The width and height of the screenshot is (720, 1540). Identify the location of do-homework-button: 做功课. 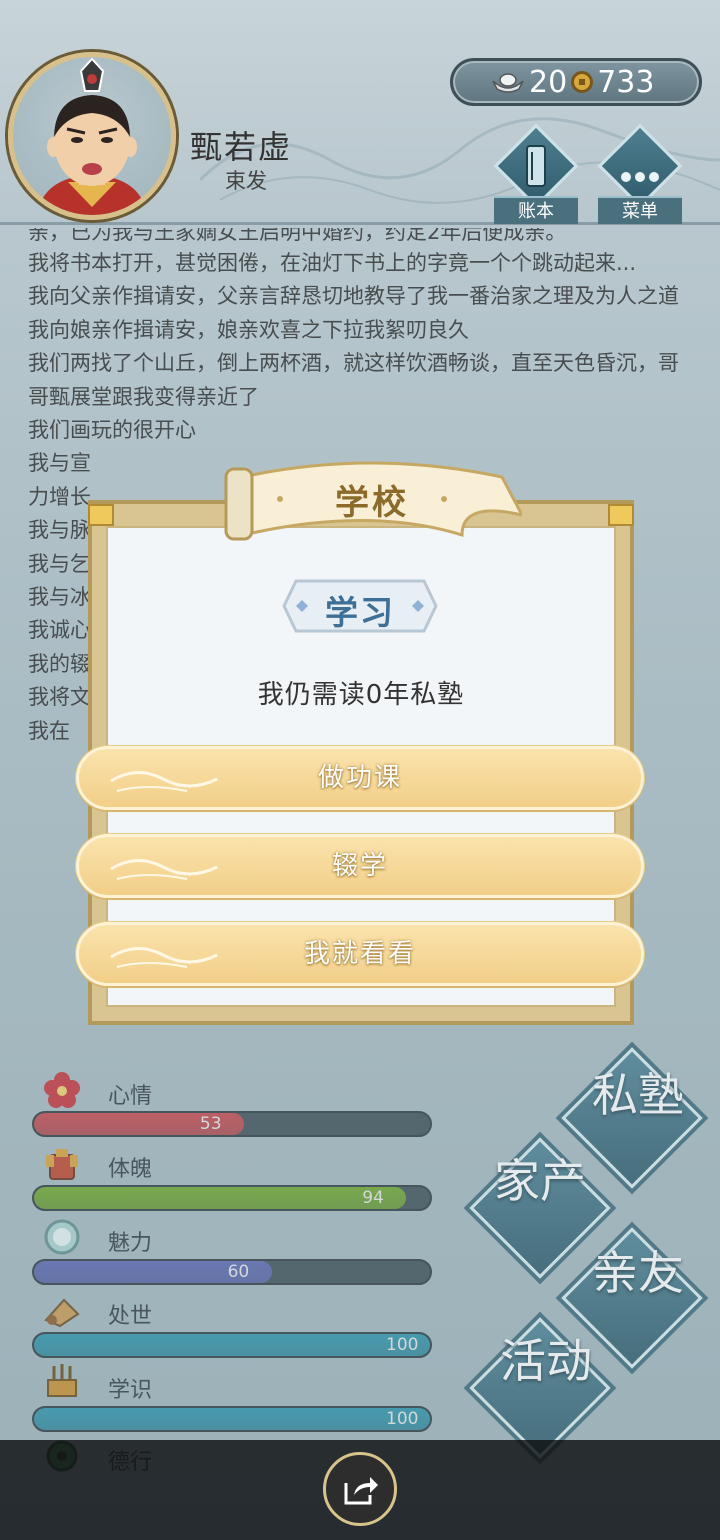
(360, 778).